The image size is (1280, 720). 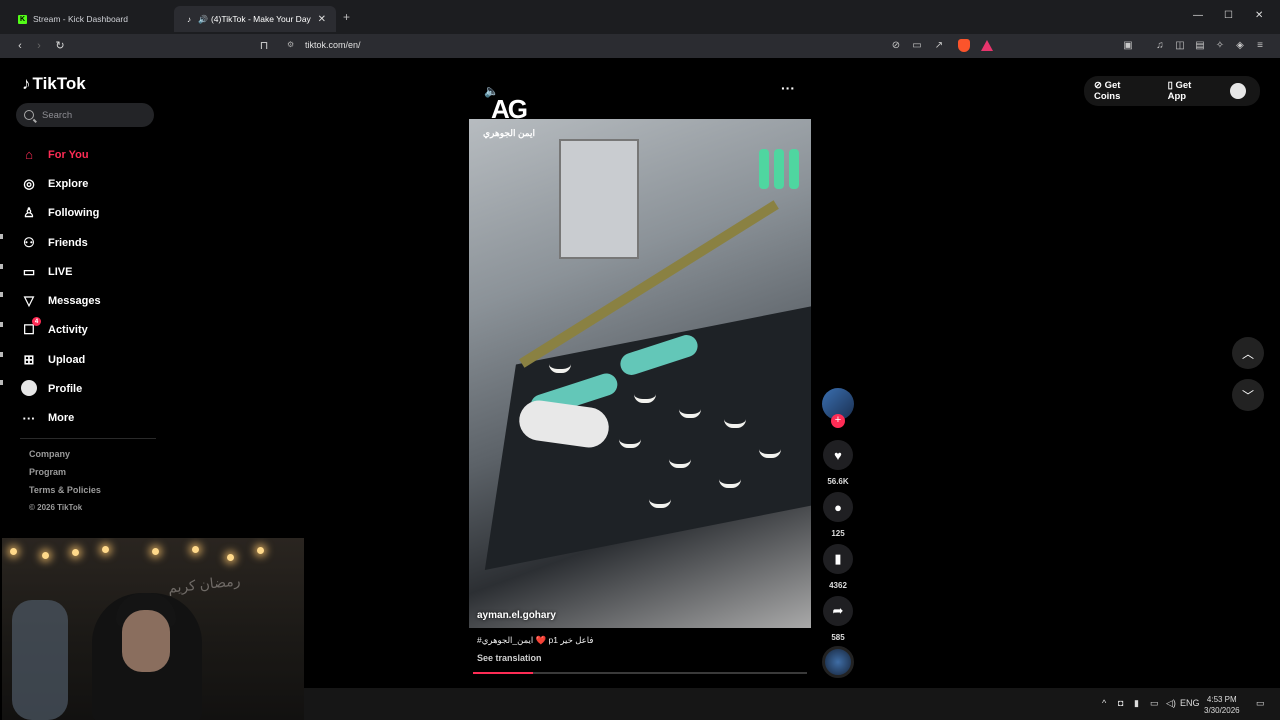 I want to click on home-icon: ⌂, so click(x=29, y=155).